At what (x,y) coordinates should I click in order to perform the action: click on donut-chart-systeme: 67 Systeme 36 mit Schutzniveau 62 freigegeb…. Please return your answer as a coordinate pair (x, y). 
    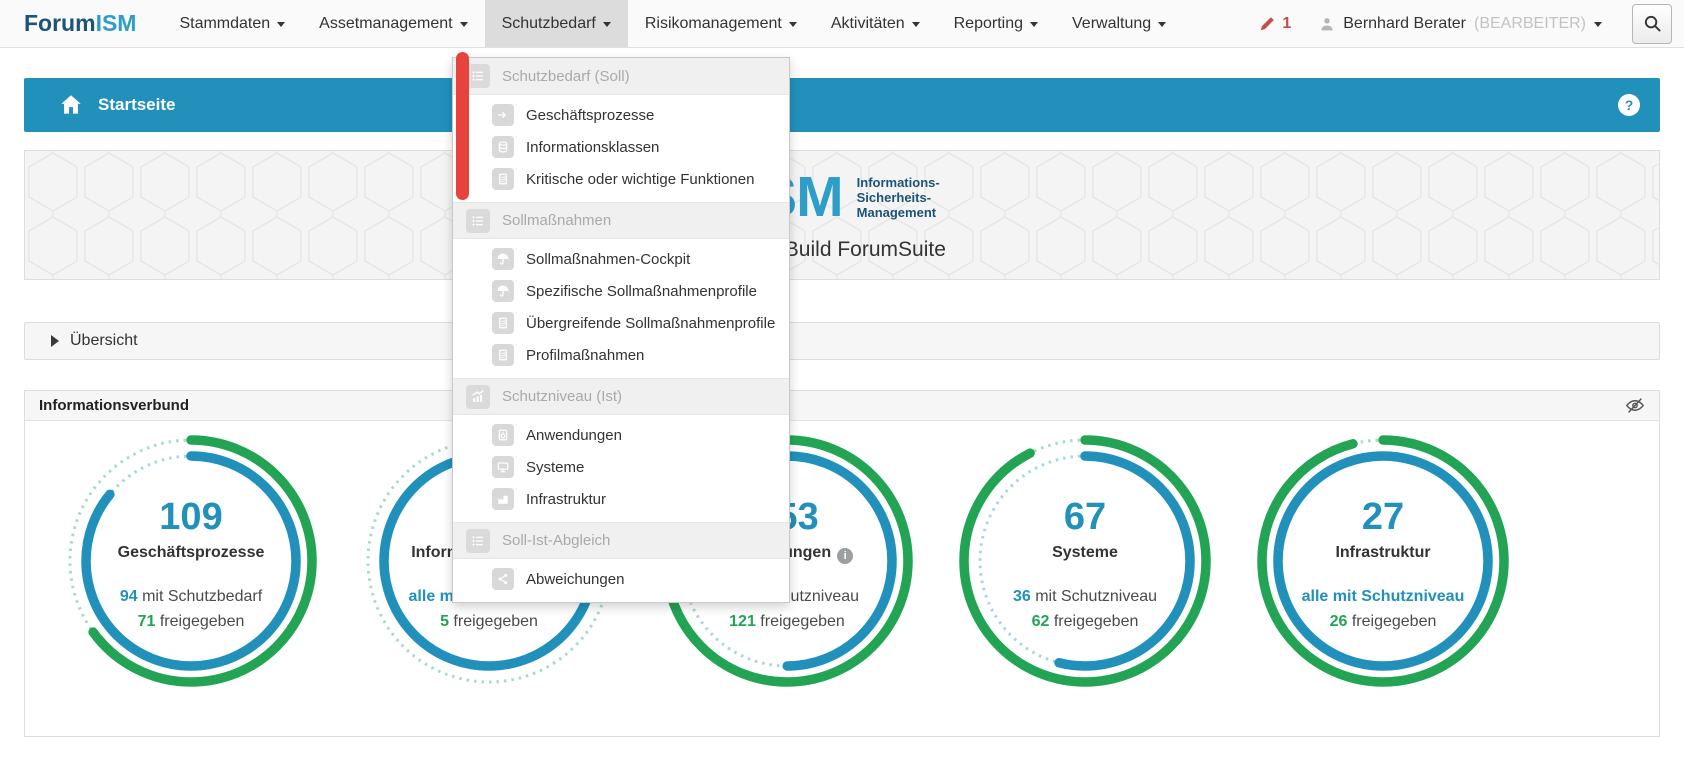
    Looking at the image, I should click on (1085, 561).